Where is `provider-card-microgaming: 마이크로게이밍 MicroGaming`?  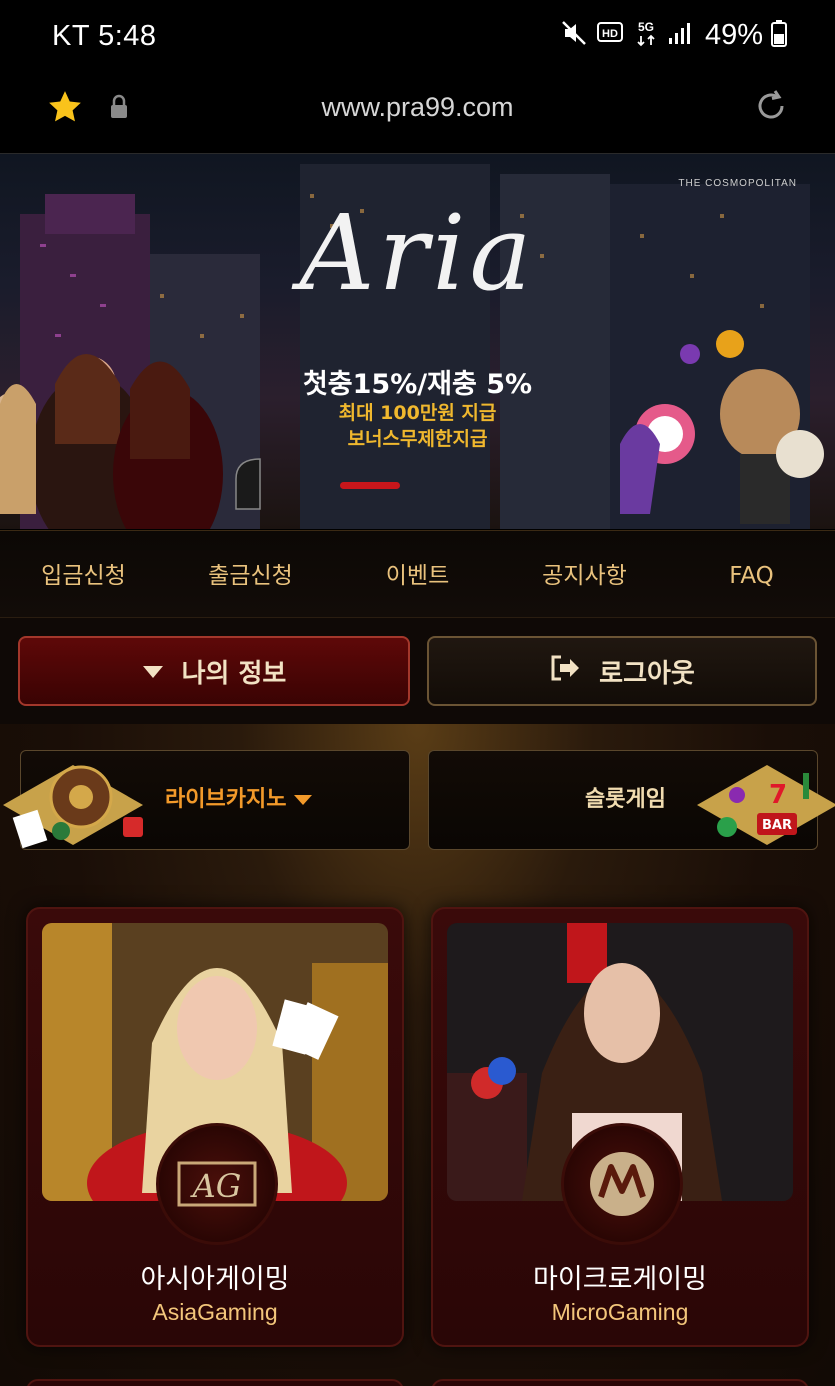 provider-card-microgaming: 마이크로게이밍 MicroGaming is located at coordinates (620, 1127).